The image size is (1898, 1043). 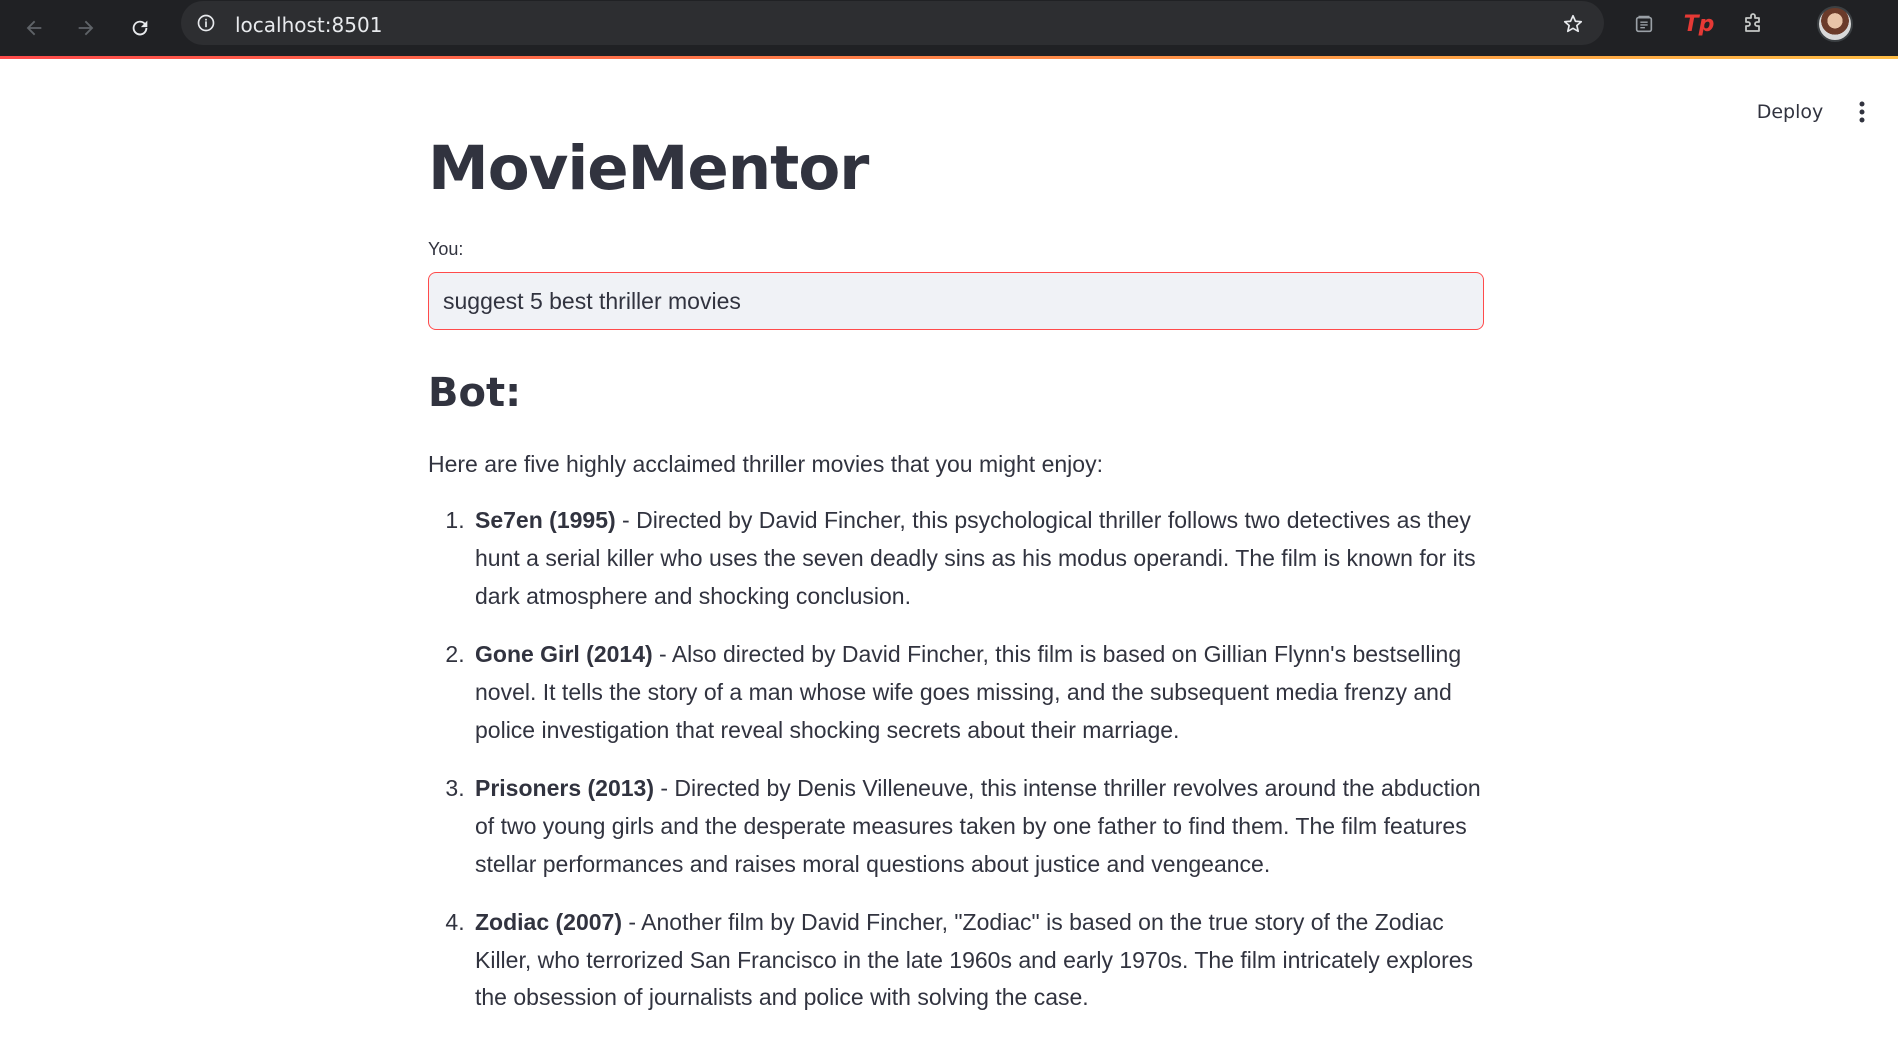 What do you see at coordinates (949, 57) in the screenshot?
I see `app-header-decoration` at bounding box center [949, 57].